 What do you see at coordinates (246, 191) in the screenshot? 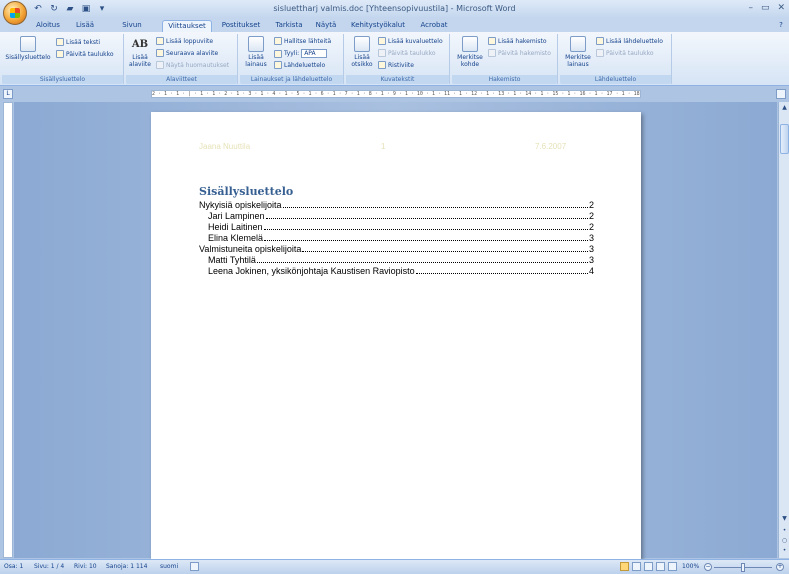
I see `toc-heading: Sisällysluettelo` at bounding box center [246, 191].